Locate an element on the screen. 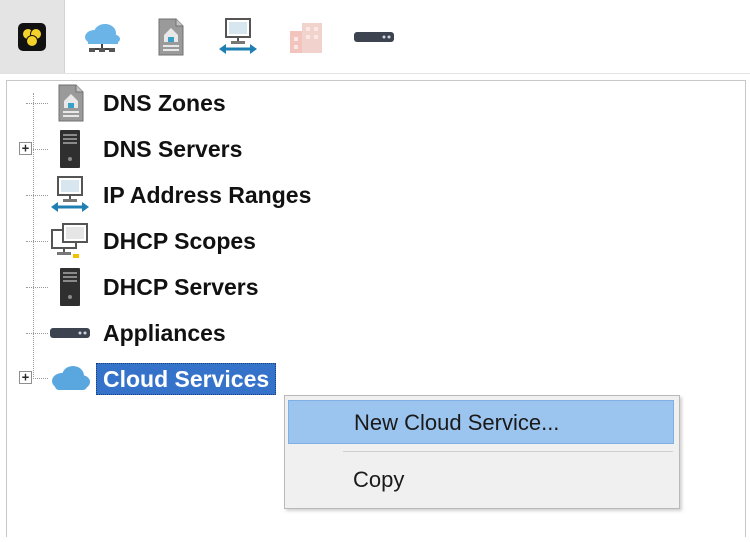  toolbar-appliances-button is located at coordinates (374, 36).